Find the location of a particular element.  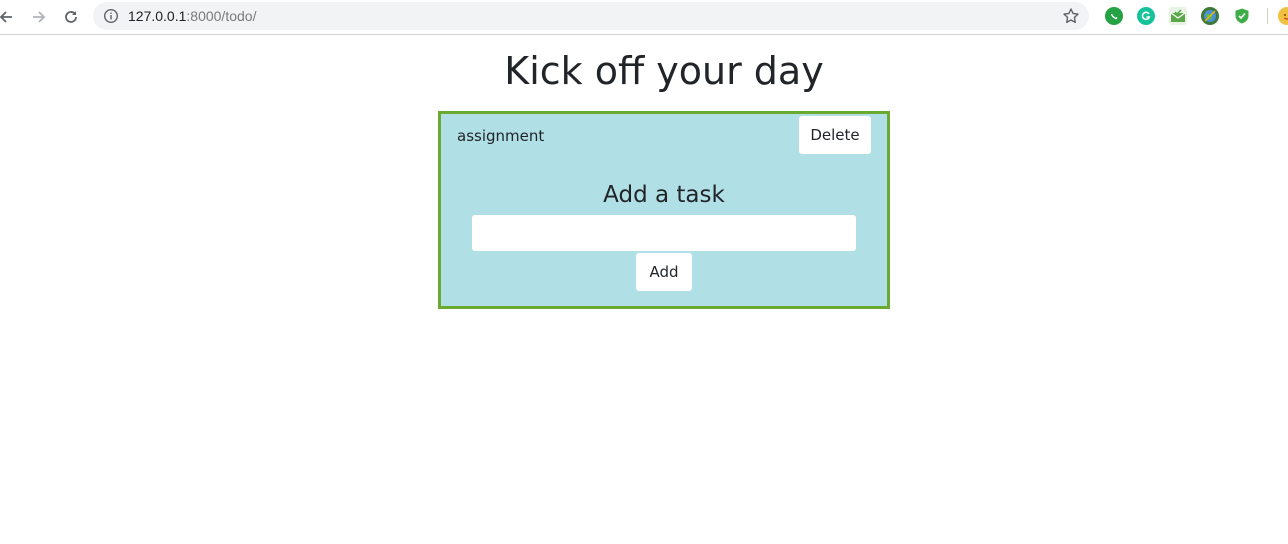

add-button: Add is located at coordinates (664, 272).